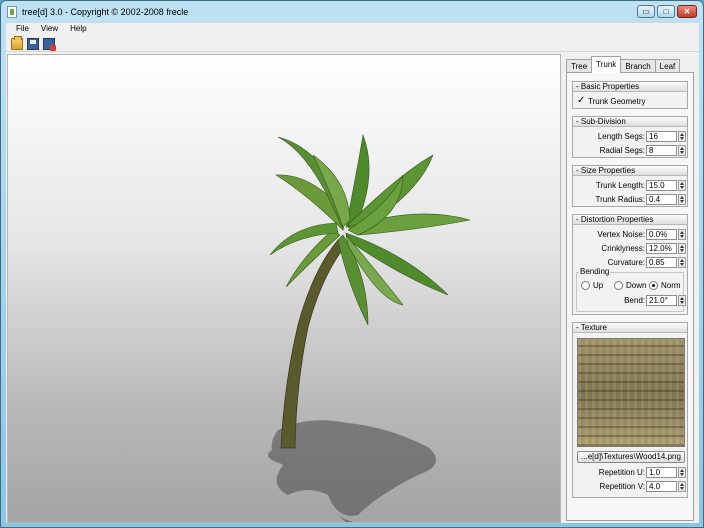 The image size is (704, 528). I want to click on subdivision-header: - Sub-Division, so click(630, 122).